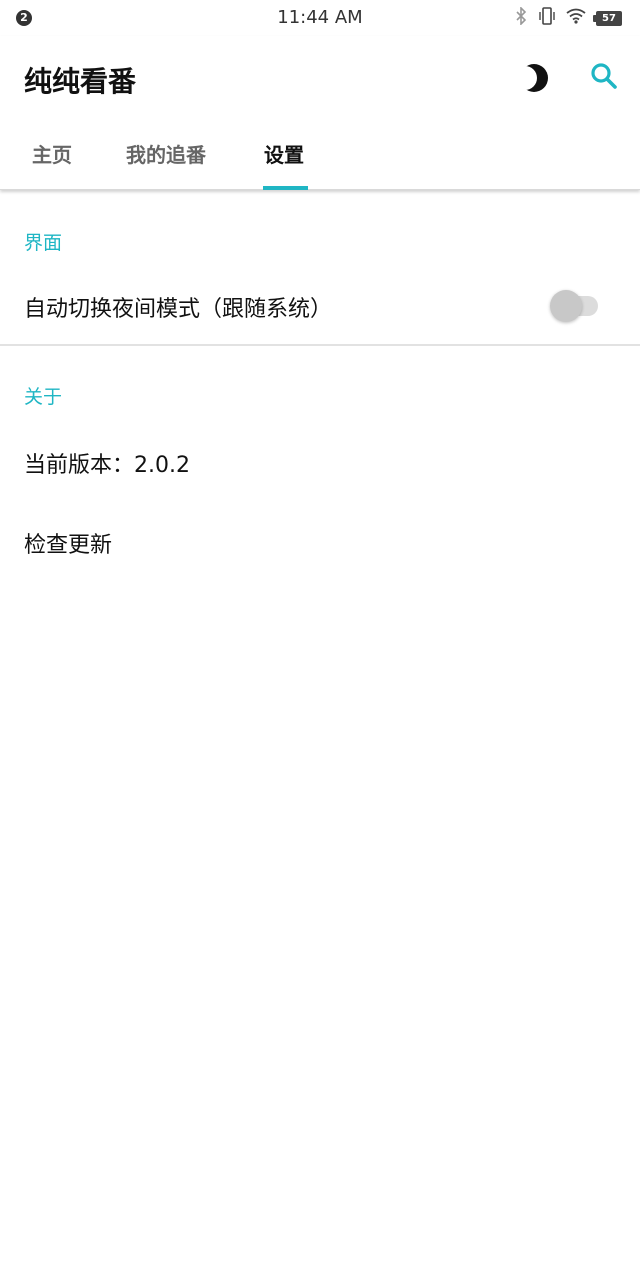  I want to click on bluetooth-icon, so click(521, 17).